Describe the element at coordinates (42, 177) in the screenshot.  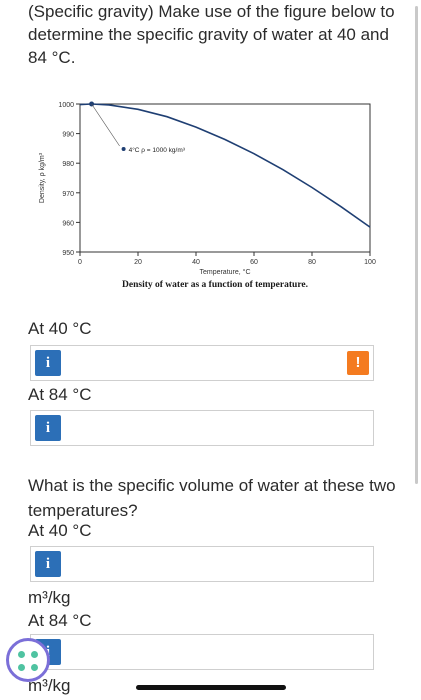
I see `y-axis-label: Density, ρ kg/m³` at that location.